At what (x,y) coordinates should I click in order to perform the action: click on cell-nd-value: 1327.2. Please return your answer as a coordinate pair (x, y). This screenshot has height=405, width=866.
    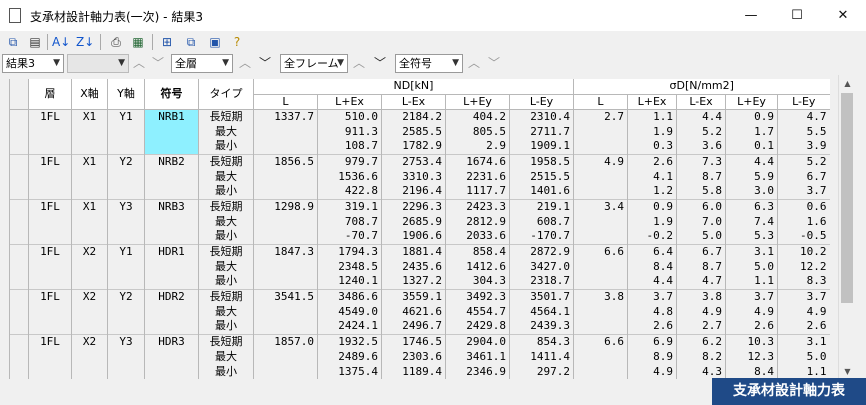
    Looking at the image, I should click on (413, 281).